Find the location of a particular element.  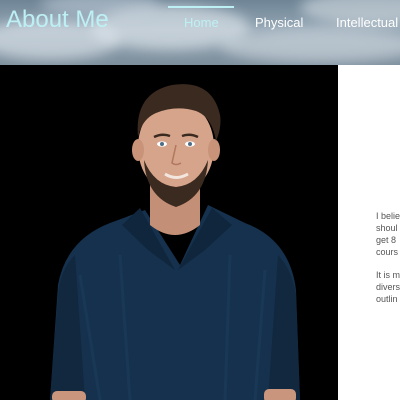

site-title: About Me is located at coordinates (57, 20).